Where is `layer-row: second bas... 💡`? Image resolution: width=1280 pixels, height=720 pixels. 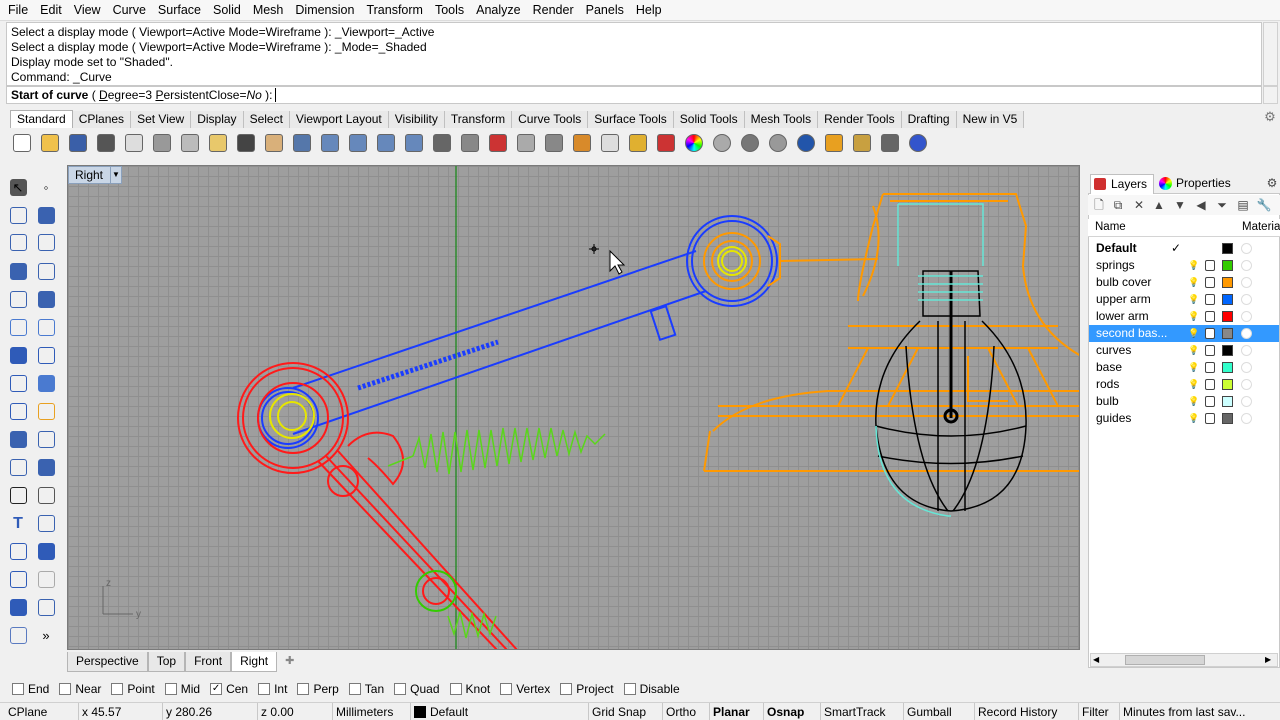 layer-row: second bas... 💡 is located at coordinates (1184, 333).